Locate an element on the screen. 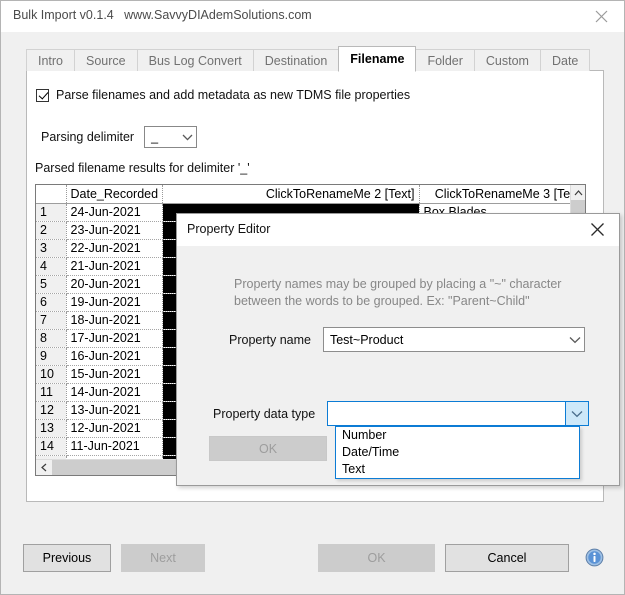 The height and width of the screenshot is (595, 625). cell-date: 15-Jun-2021 is located at coordinates (114, 374).